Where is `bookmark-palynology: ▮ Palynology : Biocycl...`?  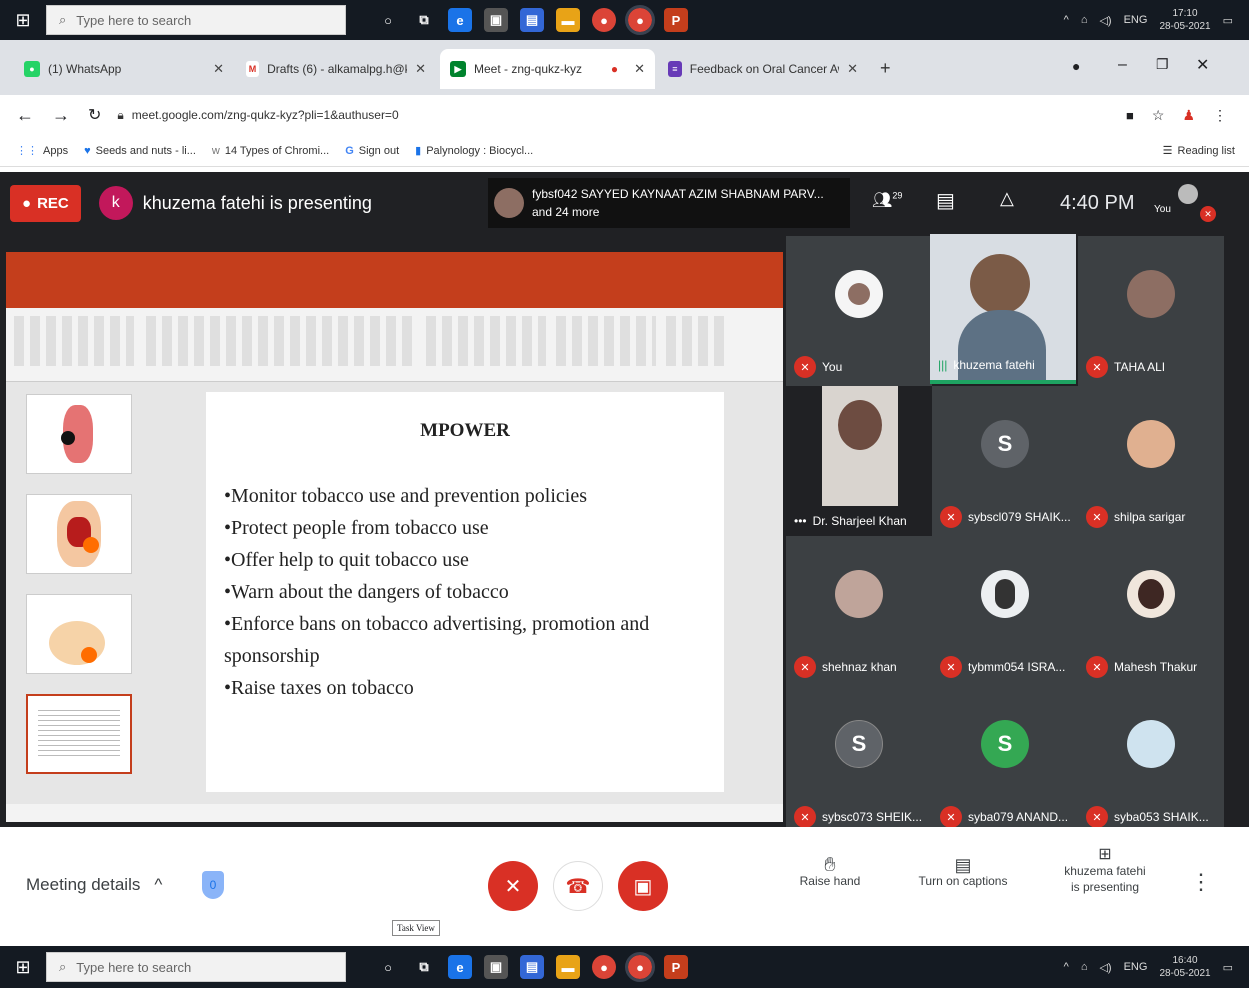
bookmark-palynology: ▮ Palynology : Biocycl... is located at coordinates (474, 151).